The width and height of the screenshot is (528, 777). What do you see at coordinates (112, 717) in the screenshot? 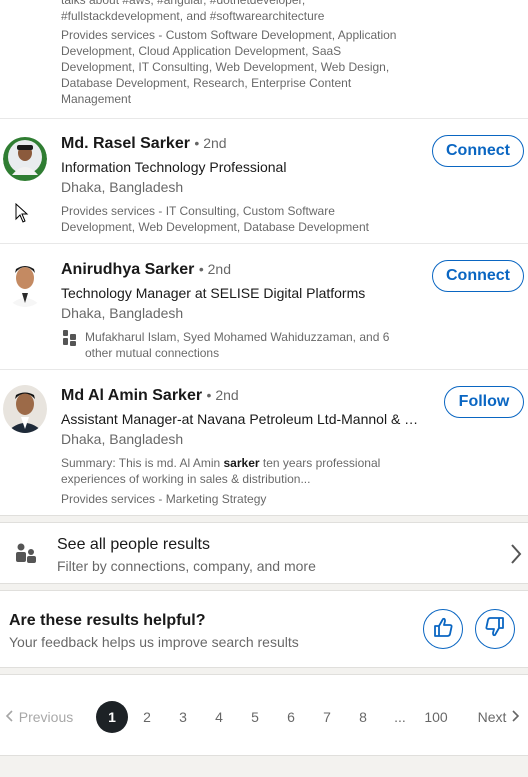
I see `page-button-current: 1` at bounding box center [112, 717].